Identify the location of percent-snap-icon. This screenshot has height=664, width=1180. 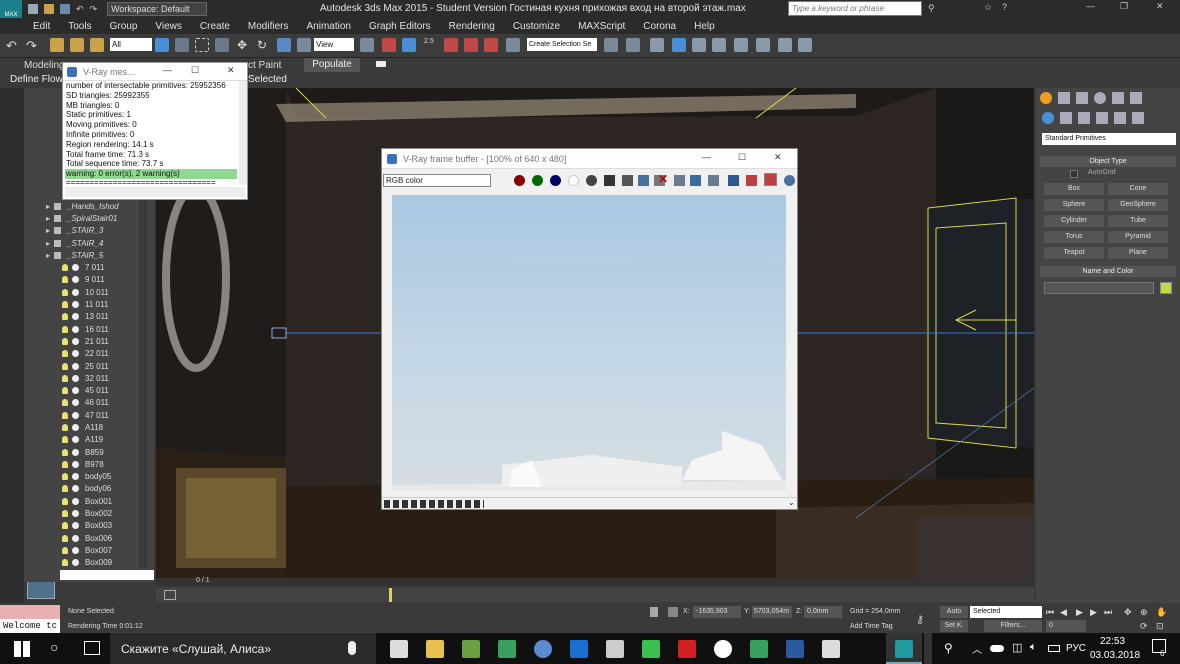
(471, 45).